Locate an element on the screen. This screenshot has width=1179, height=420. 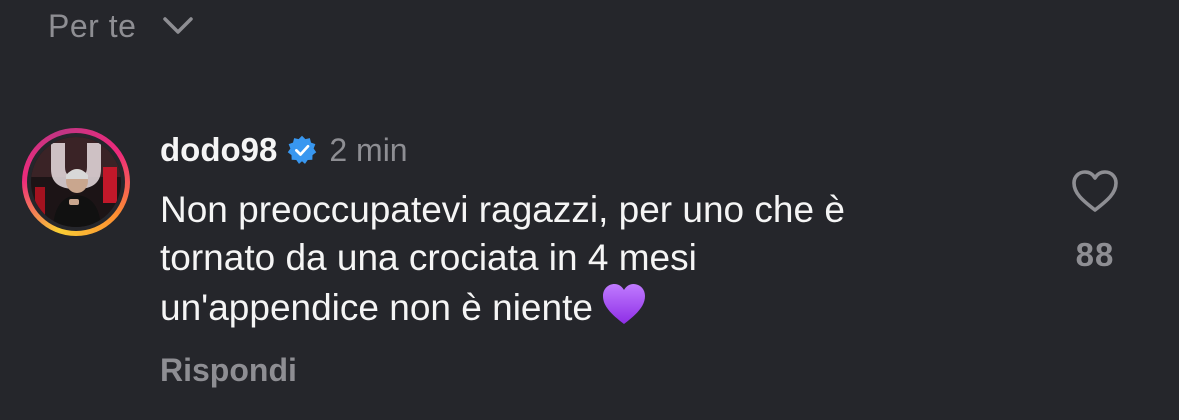
comment-header: dodo98 2 min is located at coordinates (284, 150).